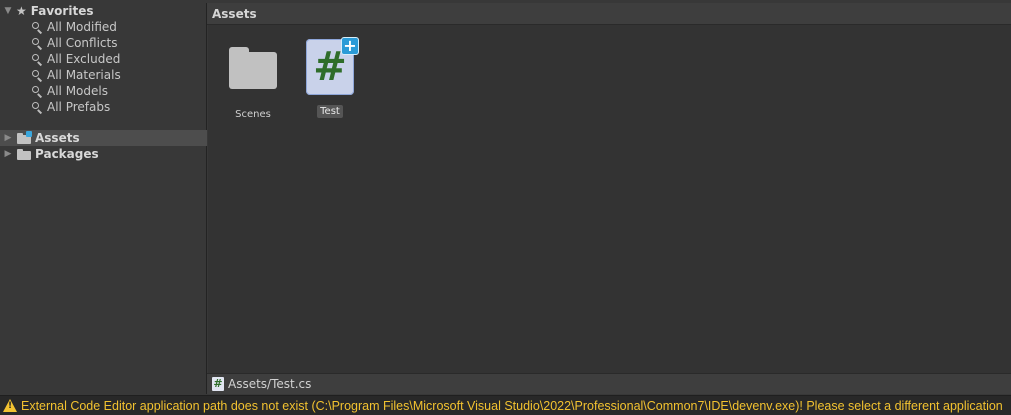 Image resolution: width=1011 pixels, height=415 pixels. I want to click on breadcrumb: Assets, so click(609, 14).